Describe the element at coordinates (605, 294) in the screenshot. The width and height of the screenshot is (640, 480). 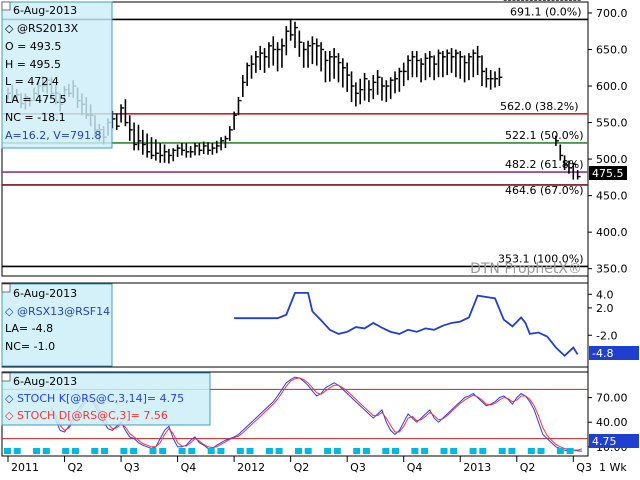
I see `spread-ytick-label: 4.0` at that location.